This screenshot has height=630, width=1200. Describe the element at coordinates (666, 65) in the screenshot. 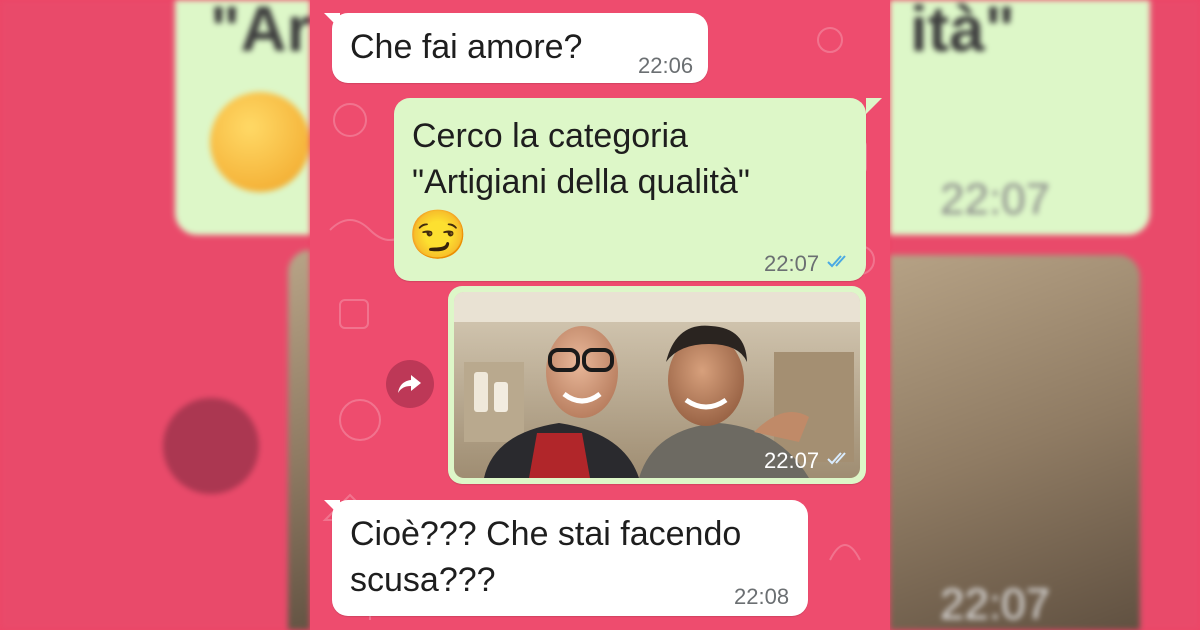

I see `message-time: 22:06` at that location.